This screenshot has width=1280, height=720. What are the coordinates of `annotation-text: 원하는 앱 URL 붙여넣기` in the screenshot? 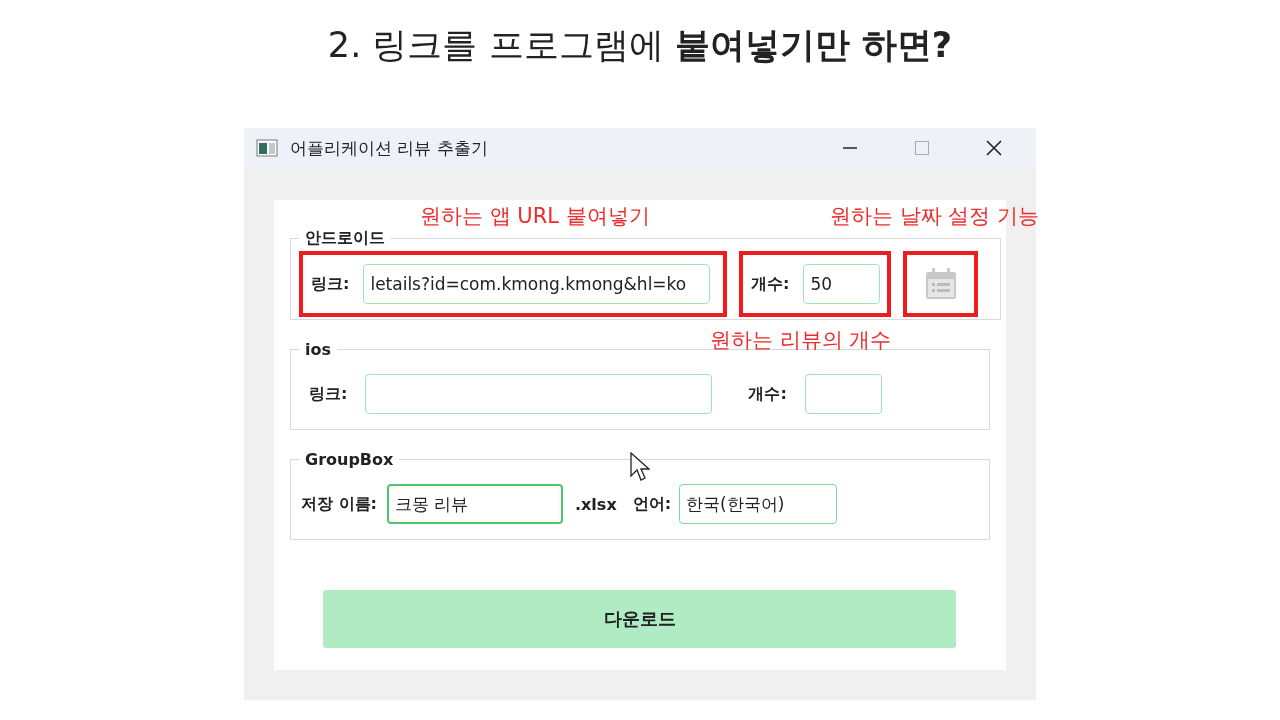 It's located at (535, 216).